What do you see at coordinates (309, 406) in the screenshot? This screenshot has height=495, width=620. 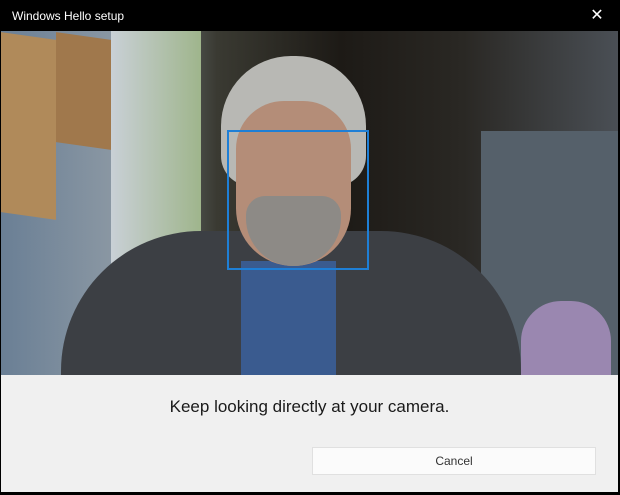 I see `instruction-message: Keep looking directly at your camera.` at bounding box center [309, 406].